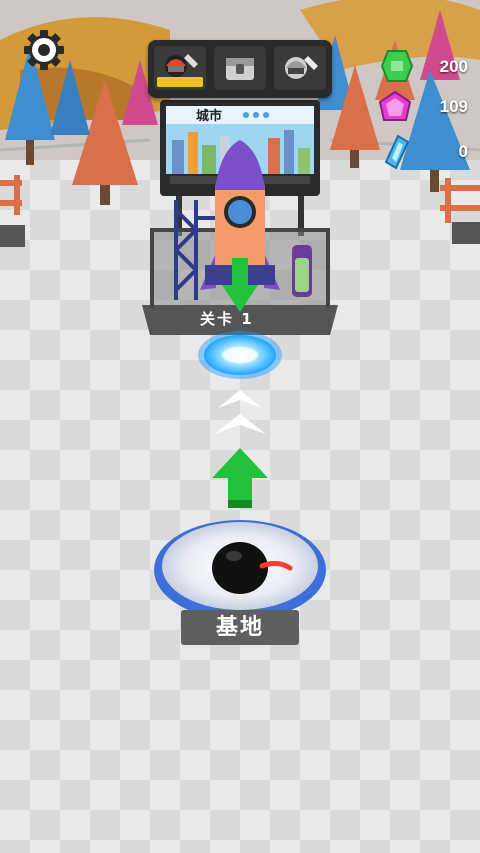  I want to click on portal-pad, so click(240, 355).